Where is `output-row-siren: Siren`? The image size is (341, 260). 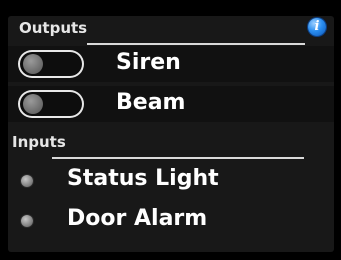 output-row-siren: Siren is located at coordinates (171, 64).